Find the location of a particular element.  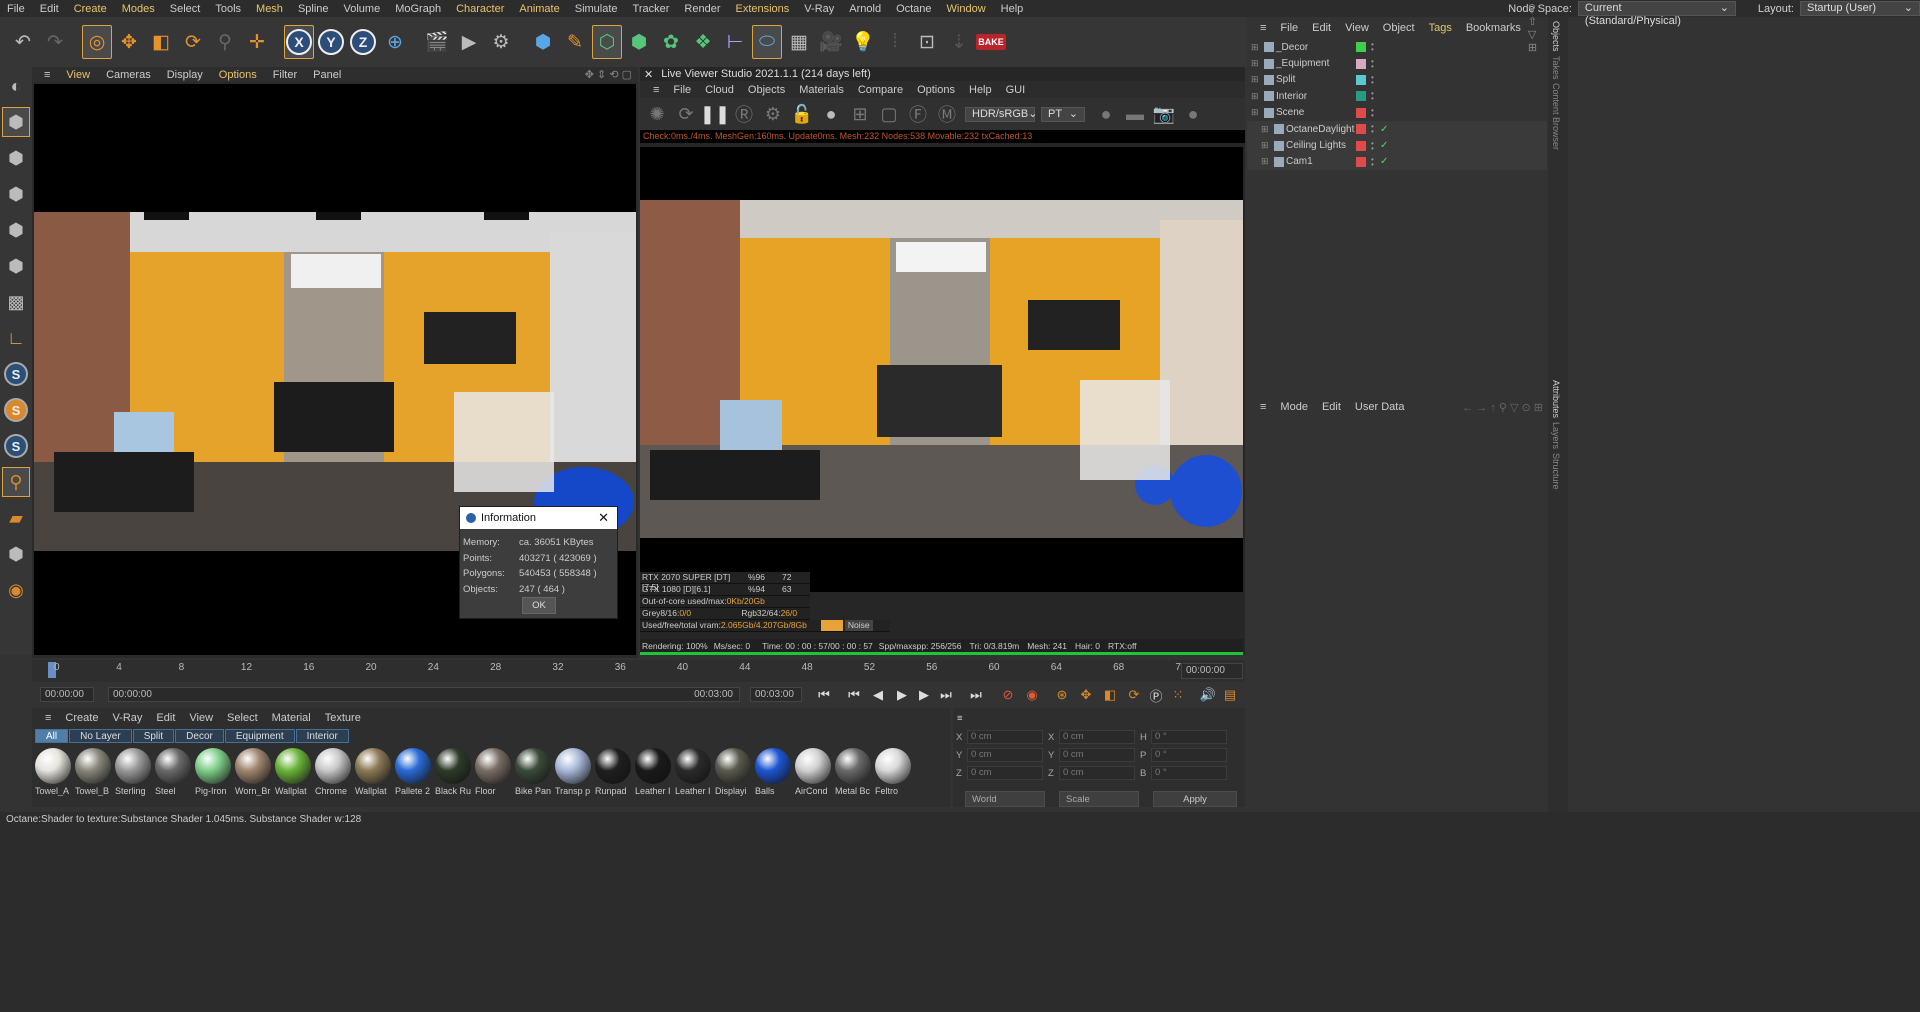

bake-button: BAKE is located at coordinates (991, 42).